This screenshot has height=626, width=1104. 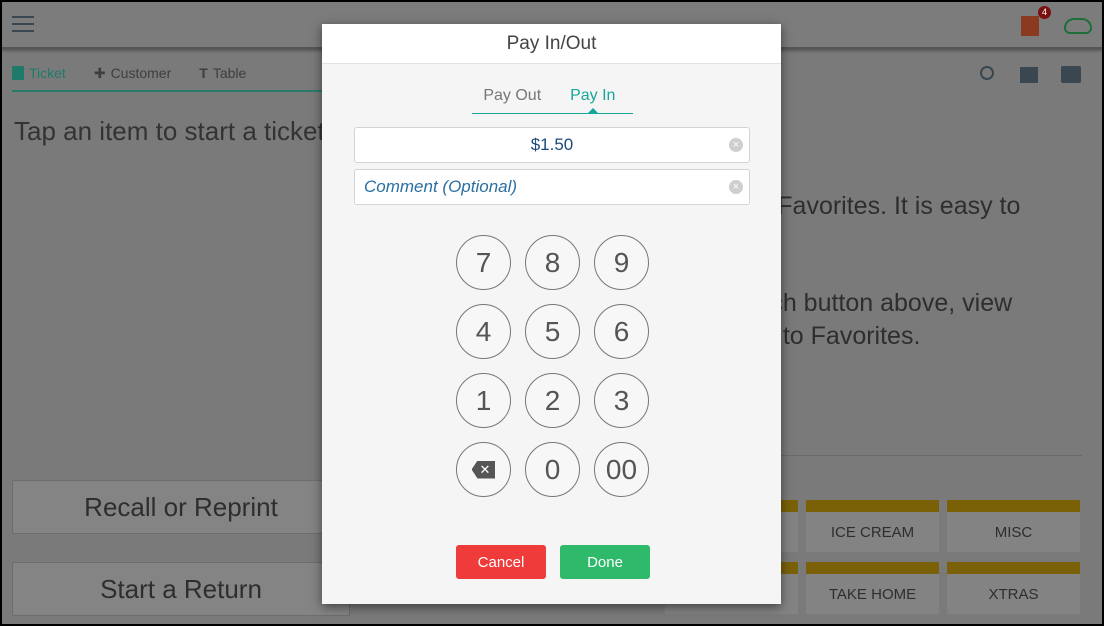 I want to click on key-3: 3, so click(x=621, y=400).